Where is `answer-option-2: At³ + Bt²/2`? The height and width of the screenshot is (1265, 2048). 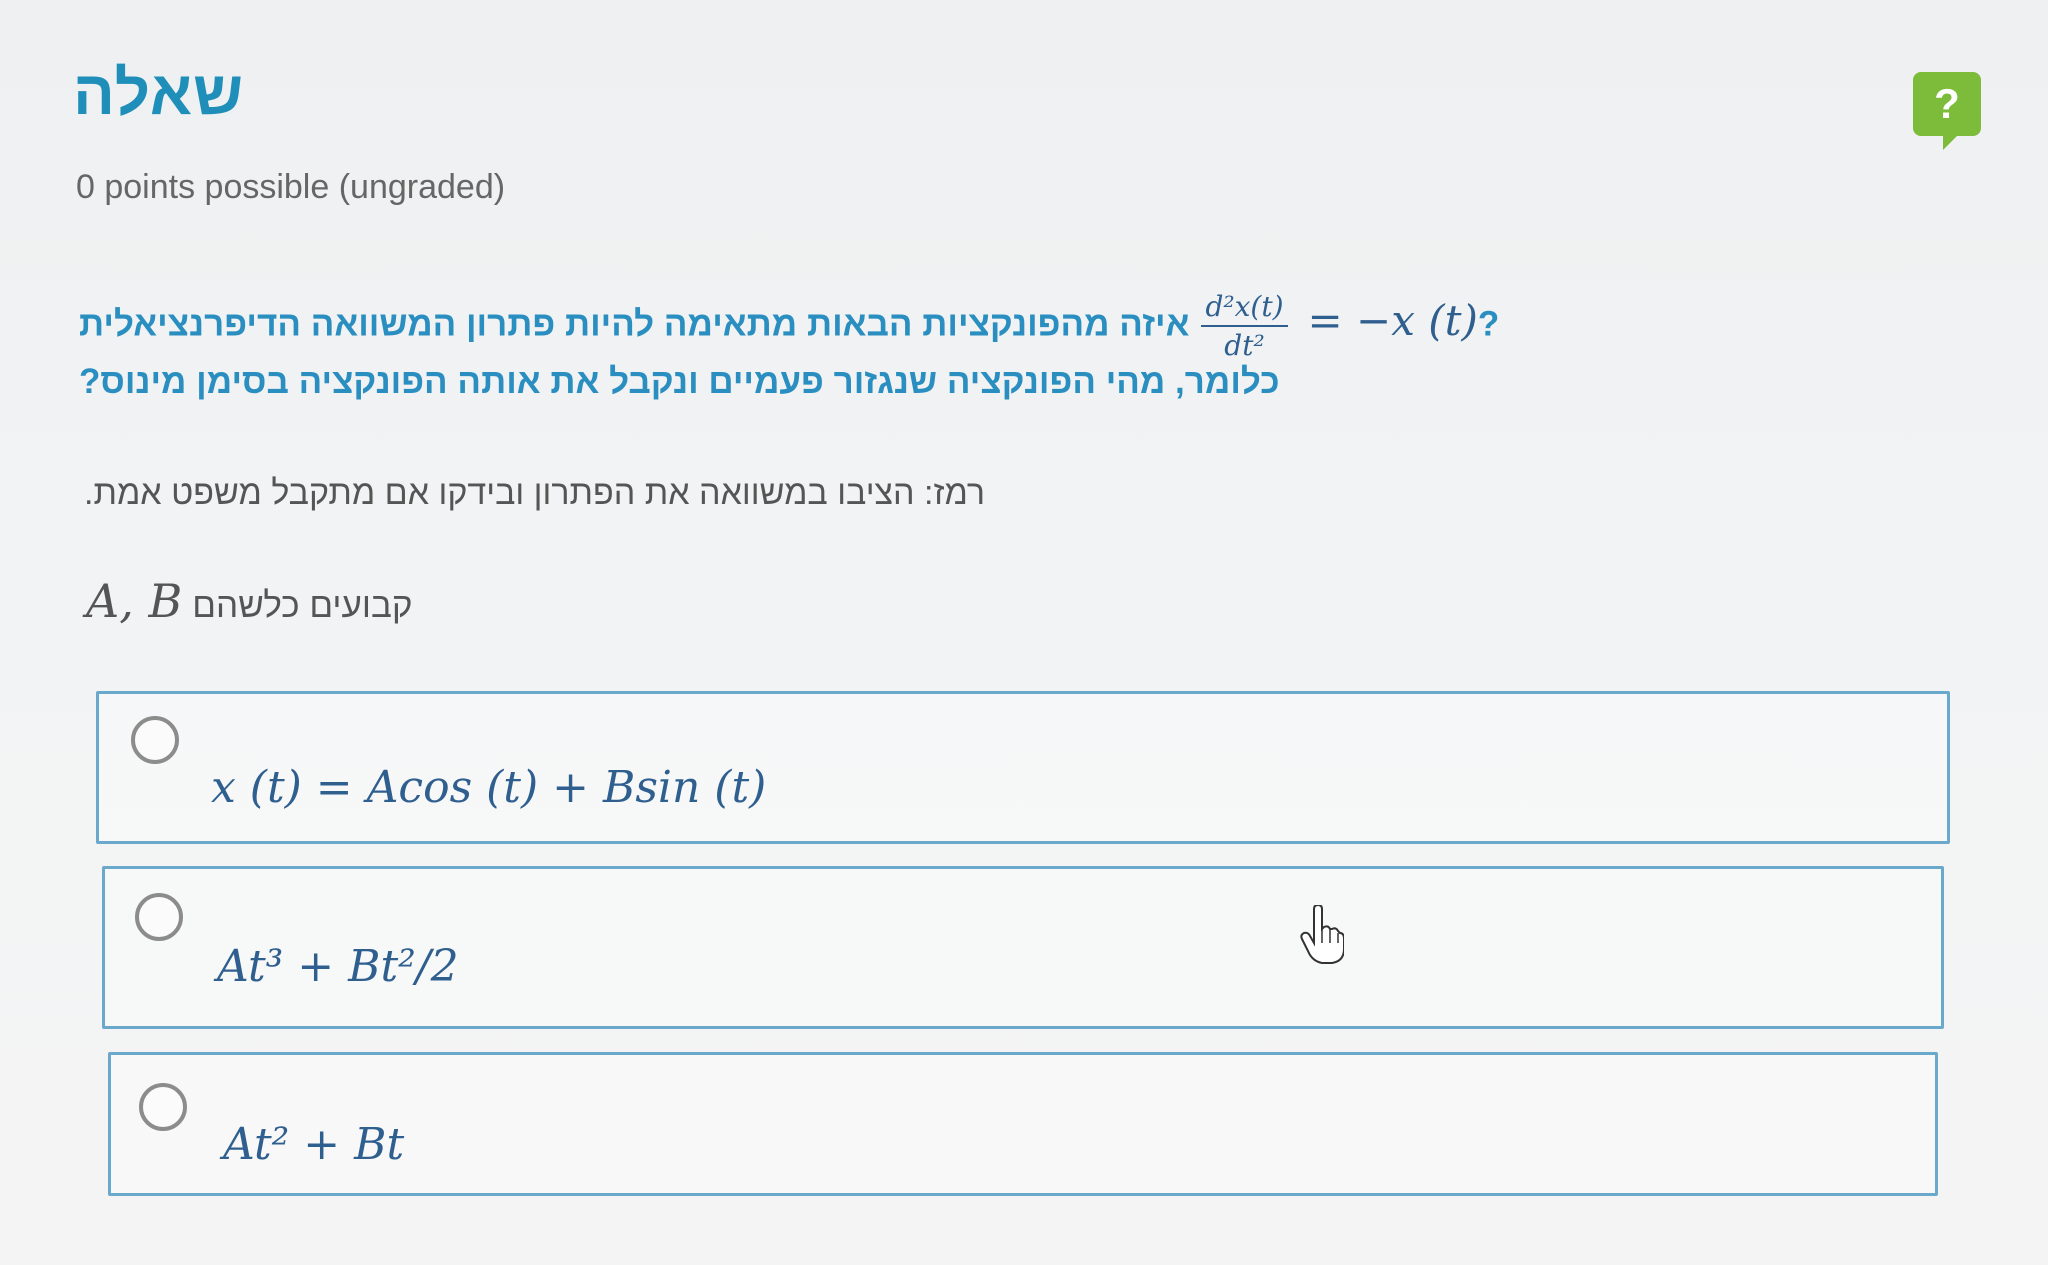
answer-option-2: At³ + Bt²/2 is located at coordinates (1023, 947).